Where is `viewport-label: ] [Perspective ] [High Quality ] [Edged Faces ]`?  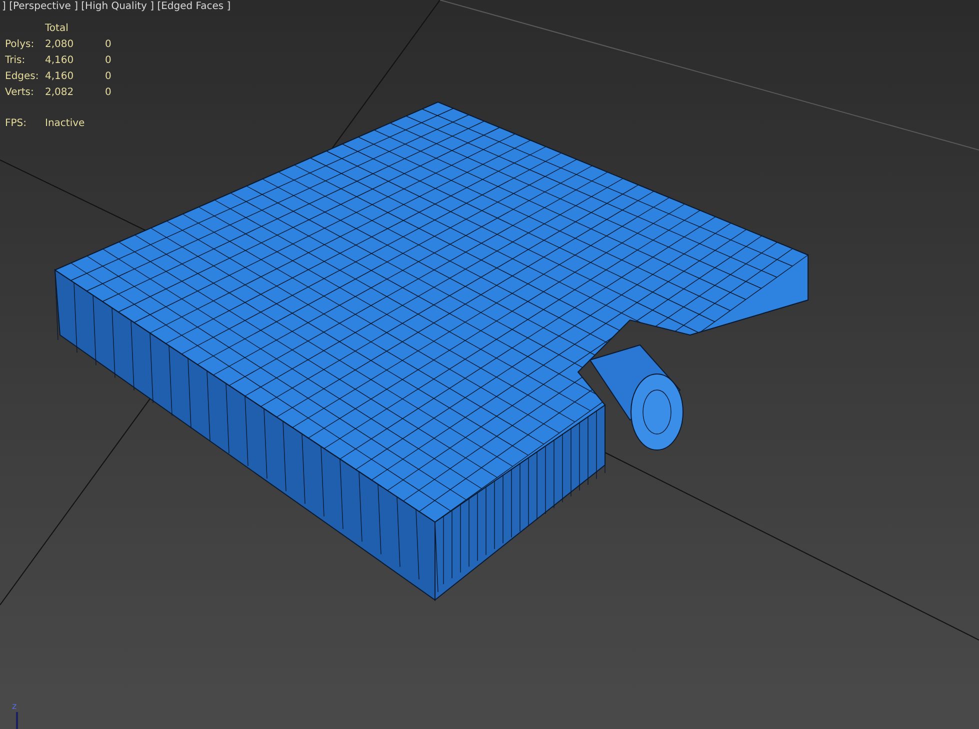 viewport-label: ] [Perspective ] [High Quality ] [Edged Faces ] is located at coordinates (116, 7).